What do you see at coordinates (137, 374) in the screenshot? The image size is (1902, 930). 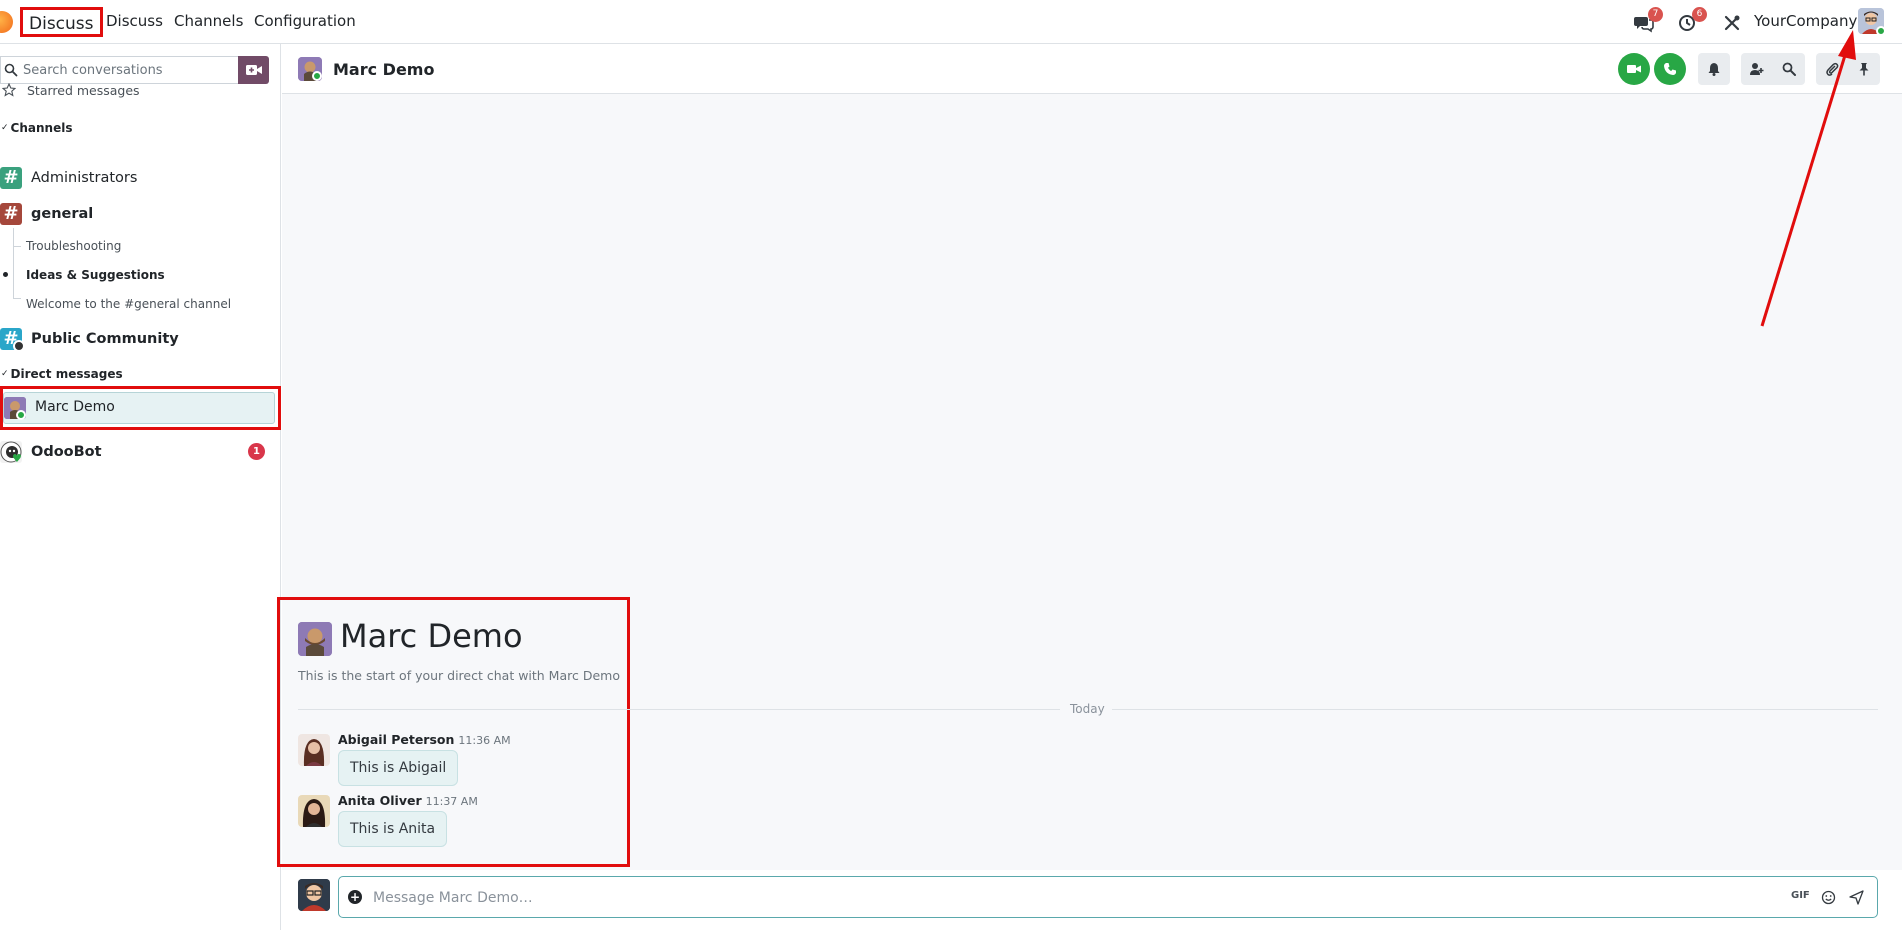 I see `direct-messages-category: ✓ Direct messages` at bounding box center [137, 374].